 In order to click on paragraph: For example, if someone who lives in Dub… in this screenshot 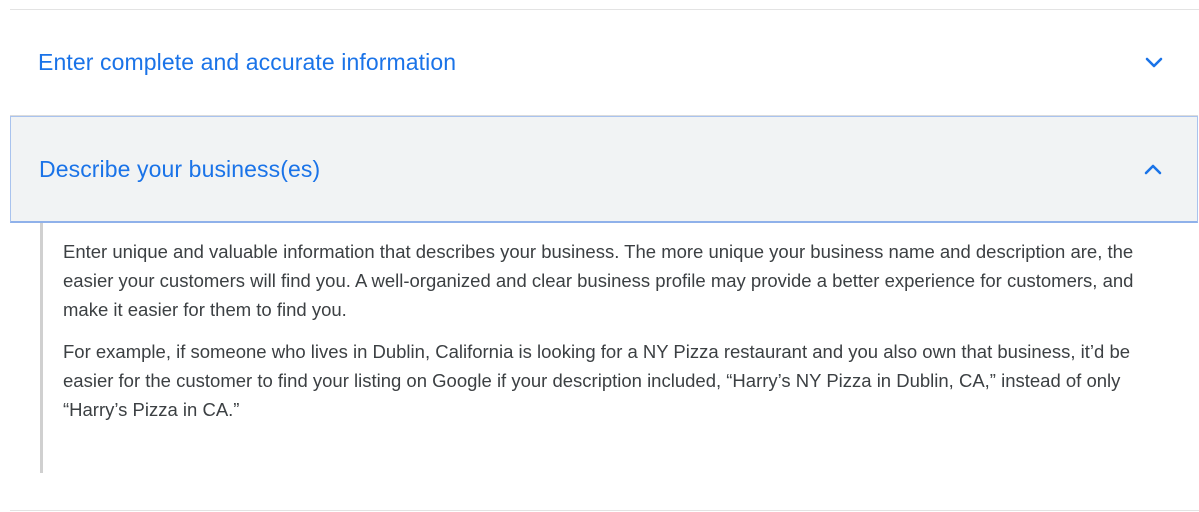, I will do `click(597, 380)`.